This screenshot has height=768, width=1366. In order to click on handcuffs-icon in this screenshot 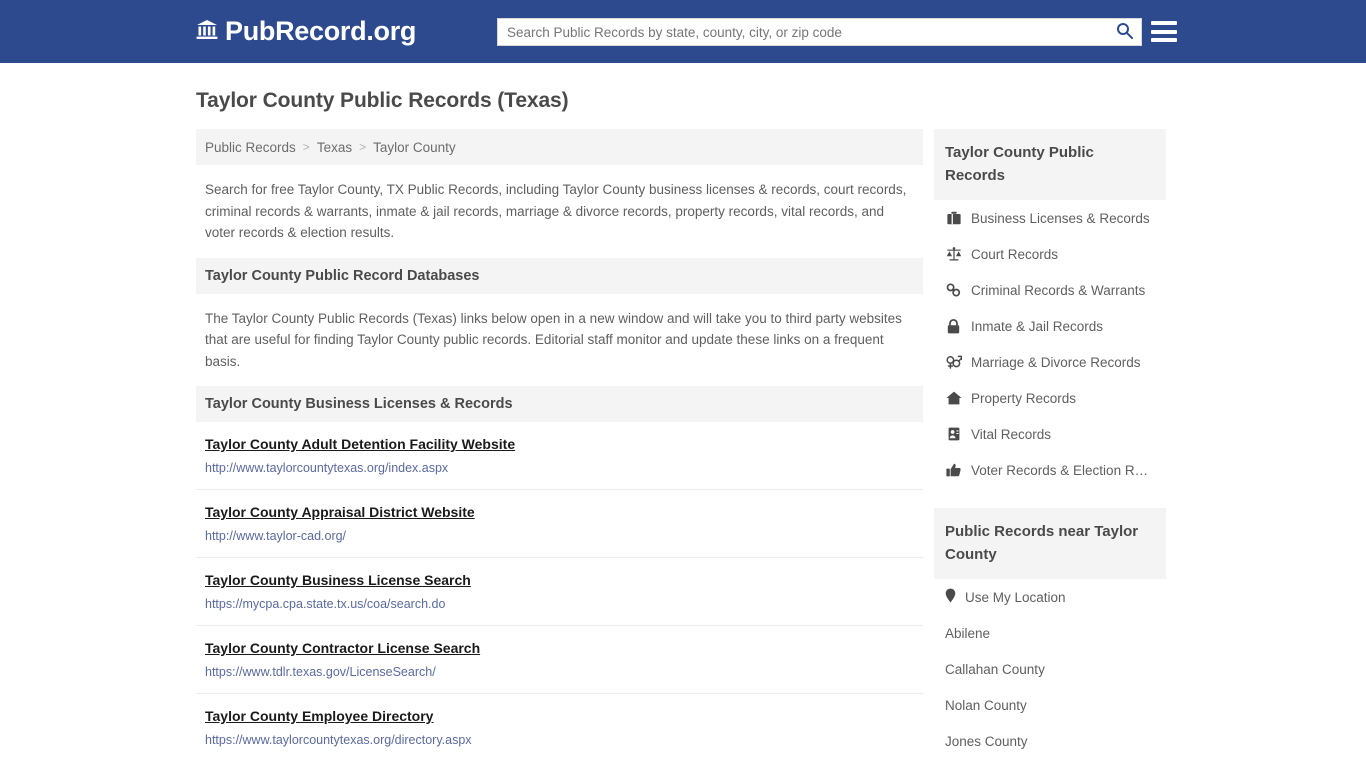, I will do `click(953, 290)`.